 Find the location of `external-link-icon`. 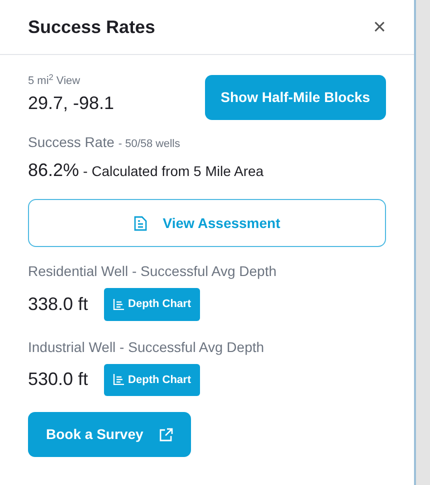

external-link-icon is located at coordinates (166, 435).